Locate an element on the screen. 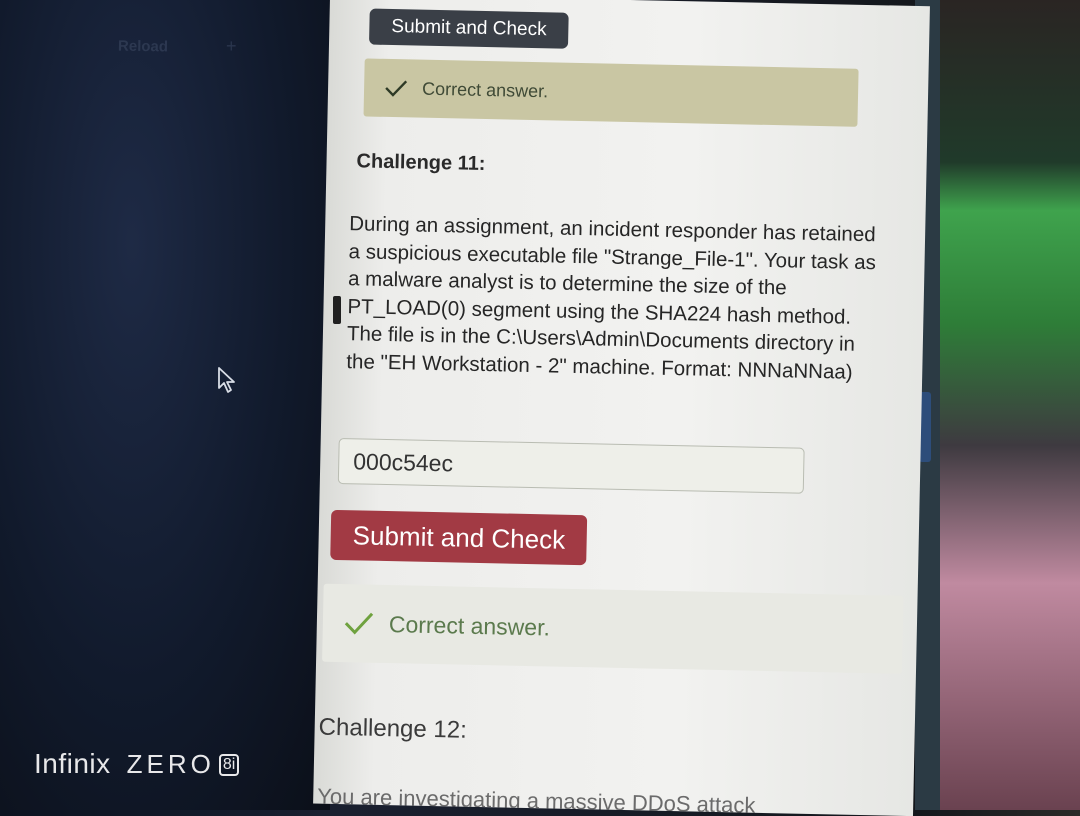  device-watermark: Infinix ZERO 8i is located at coordinates (137, 764).